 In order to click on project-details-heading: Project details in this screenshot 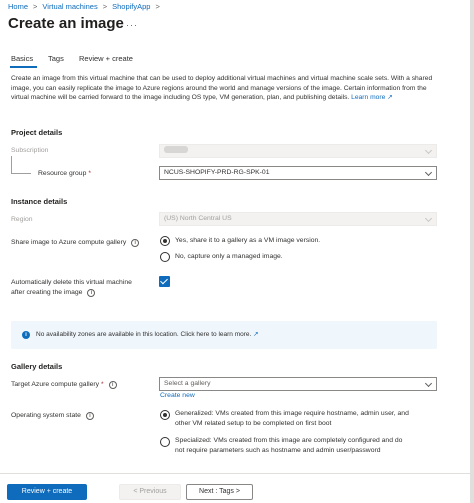, I will do `click(37, 132)`.